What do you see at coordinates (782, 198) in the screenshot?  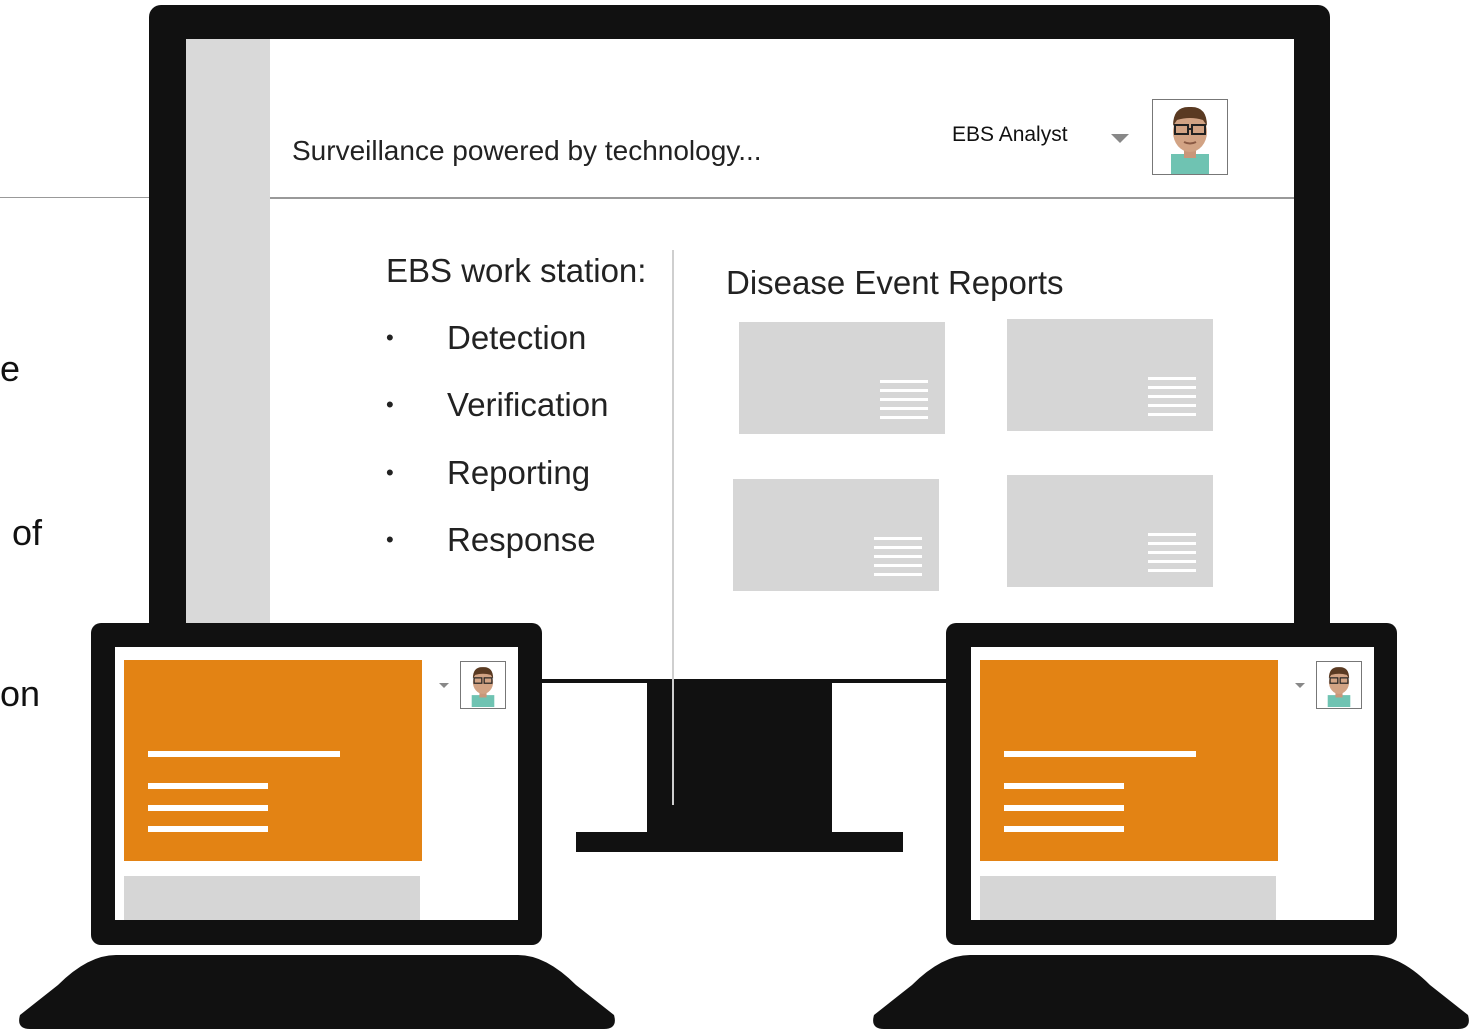 I see `header-divider` at bounding box center [782, 198].